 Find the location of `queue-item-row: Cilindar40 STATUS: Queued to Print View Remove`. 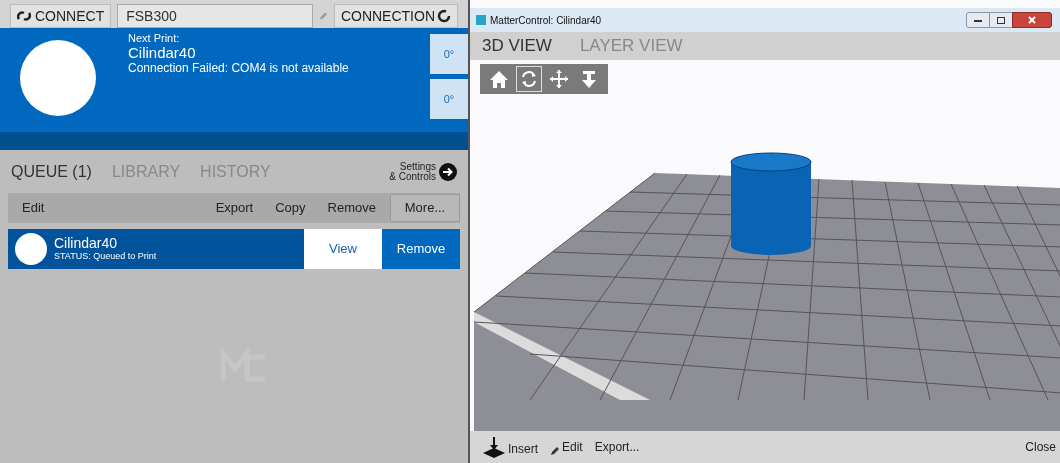

queue-item-row: Cilindar40 STATUS: Queued to Print View Remove is located at coordinates (234, 249).